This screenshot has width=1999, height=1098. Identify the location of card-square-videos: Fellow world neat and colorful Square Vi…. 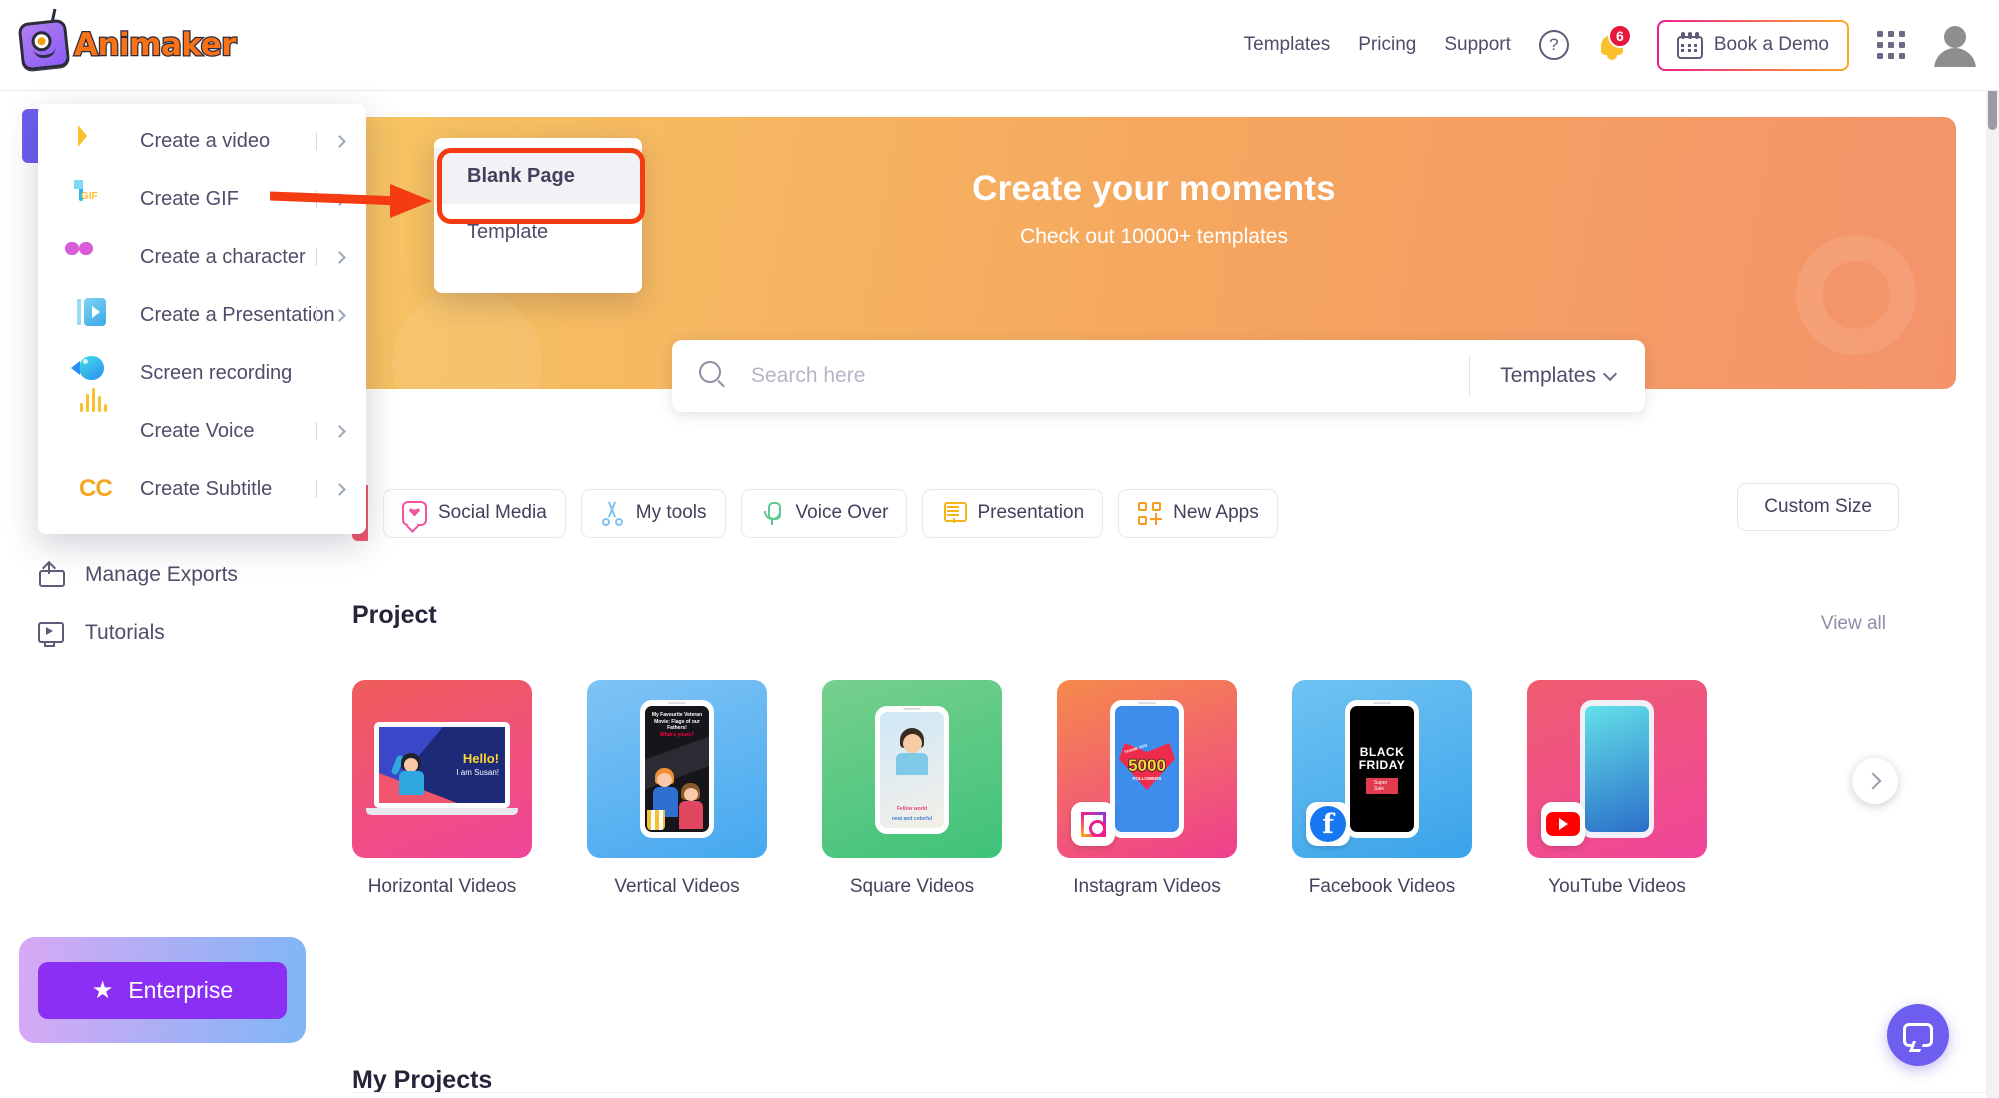
(912, 789).